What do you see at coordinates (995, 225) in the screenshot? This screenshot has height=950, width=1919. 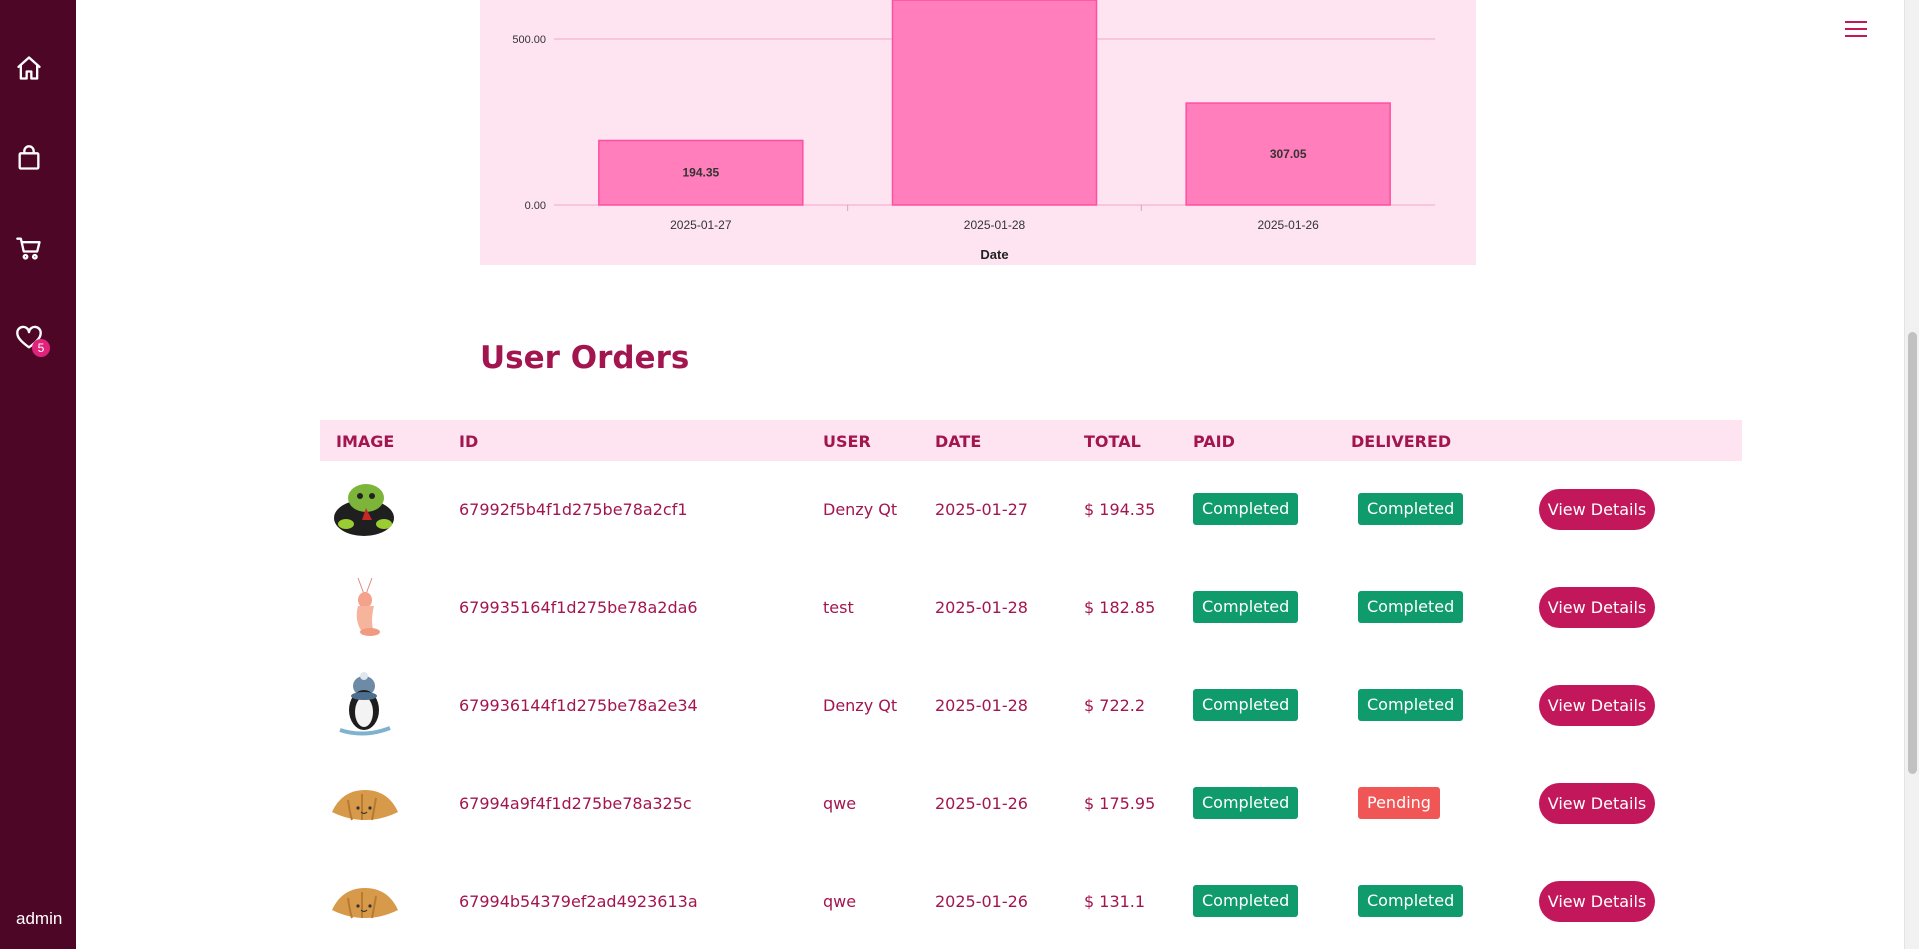 I see `x-tick-label: 2025-01-28` at bounding box center [995, 225].